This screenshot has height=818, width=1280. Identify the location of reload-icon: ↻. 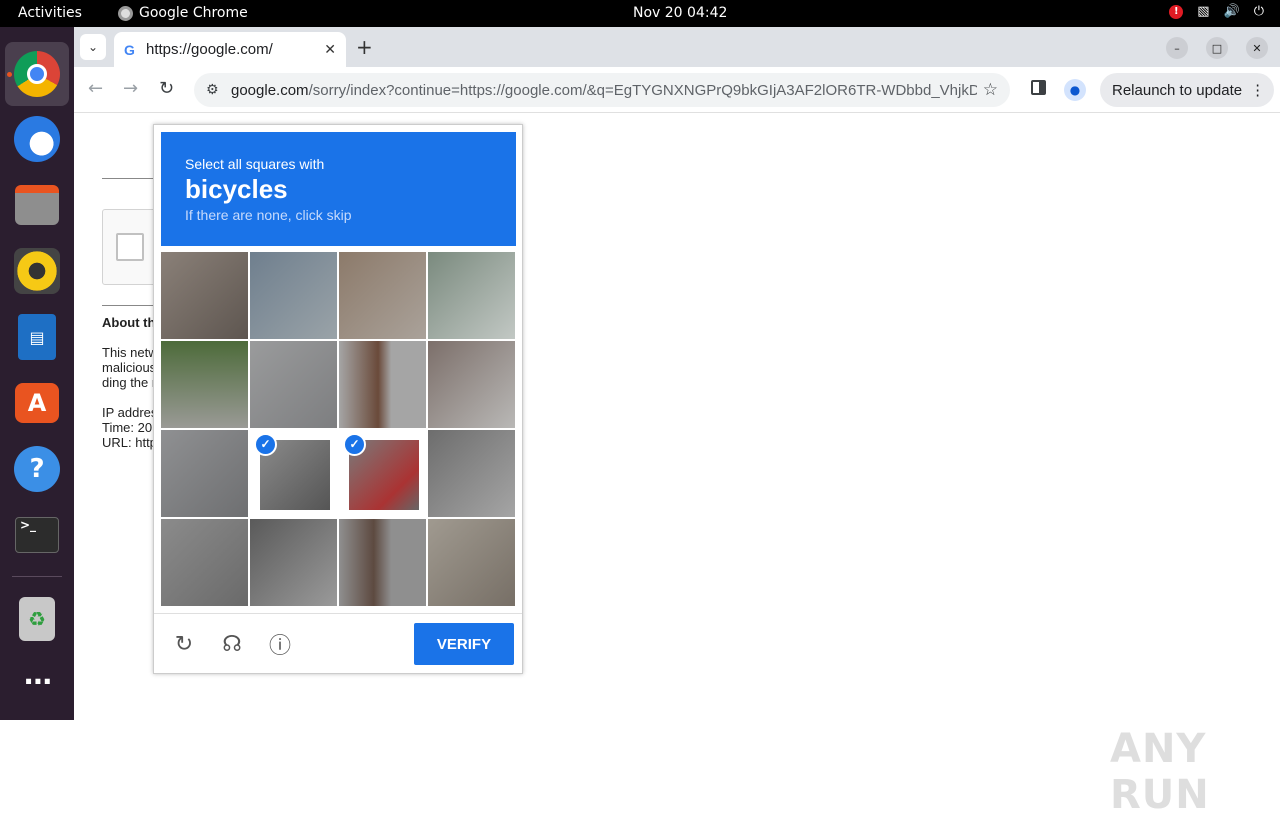
(166, 88).